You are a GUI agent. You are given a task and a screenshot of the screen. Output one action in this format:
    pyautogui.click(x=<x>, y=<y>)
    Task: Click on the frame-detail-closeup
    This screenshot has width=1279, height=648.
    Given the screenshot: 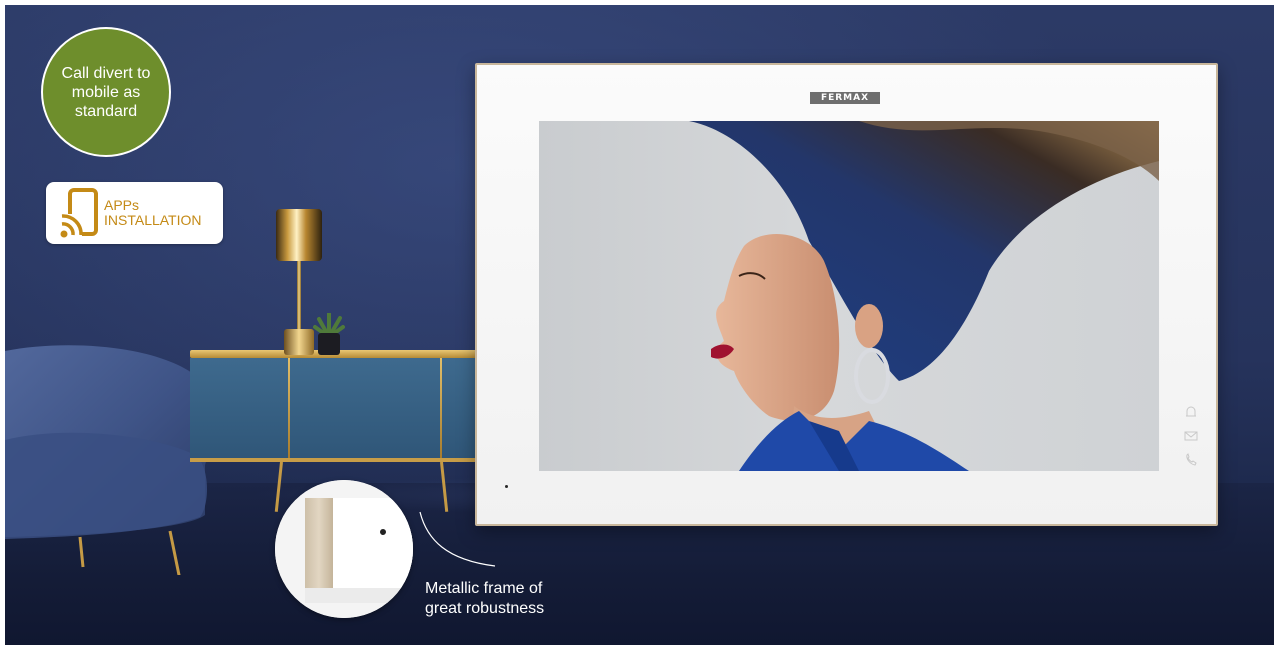 What is the action you would take?
    pyautogui.click(x=344, y=549)
    